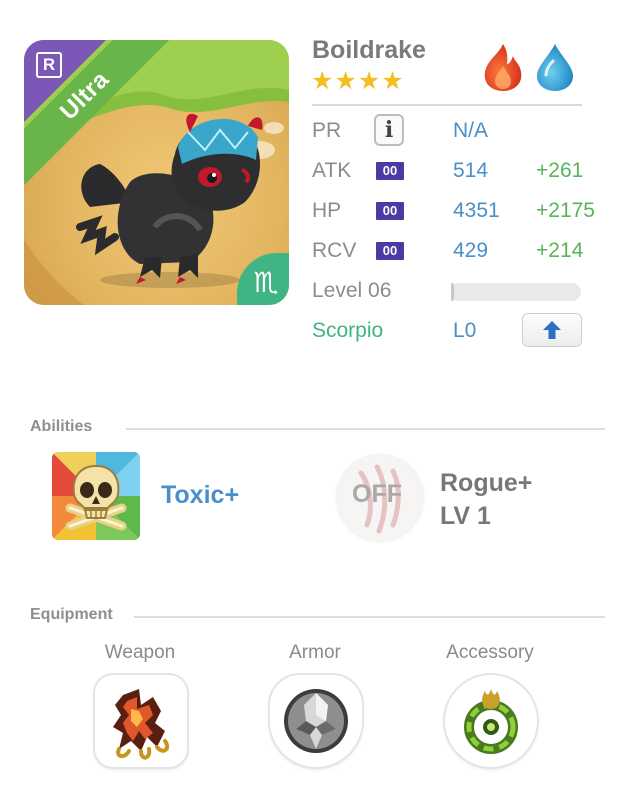  What do you see at coordinates (358, 81) in the screenshot?
I see `star-rating: ★★★★` at bounding box center [358, 81].